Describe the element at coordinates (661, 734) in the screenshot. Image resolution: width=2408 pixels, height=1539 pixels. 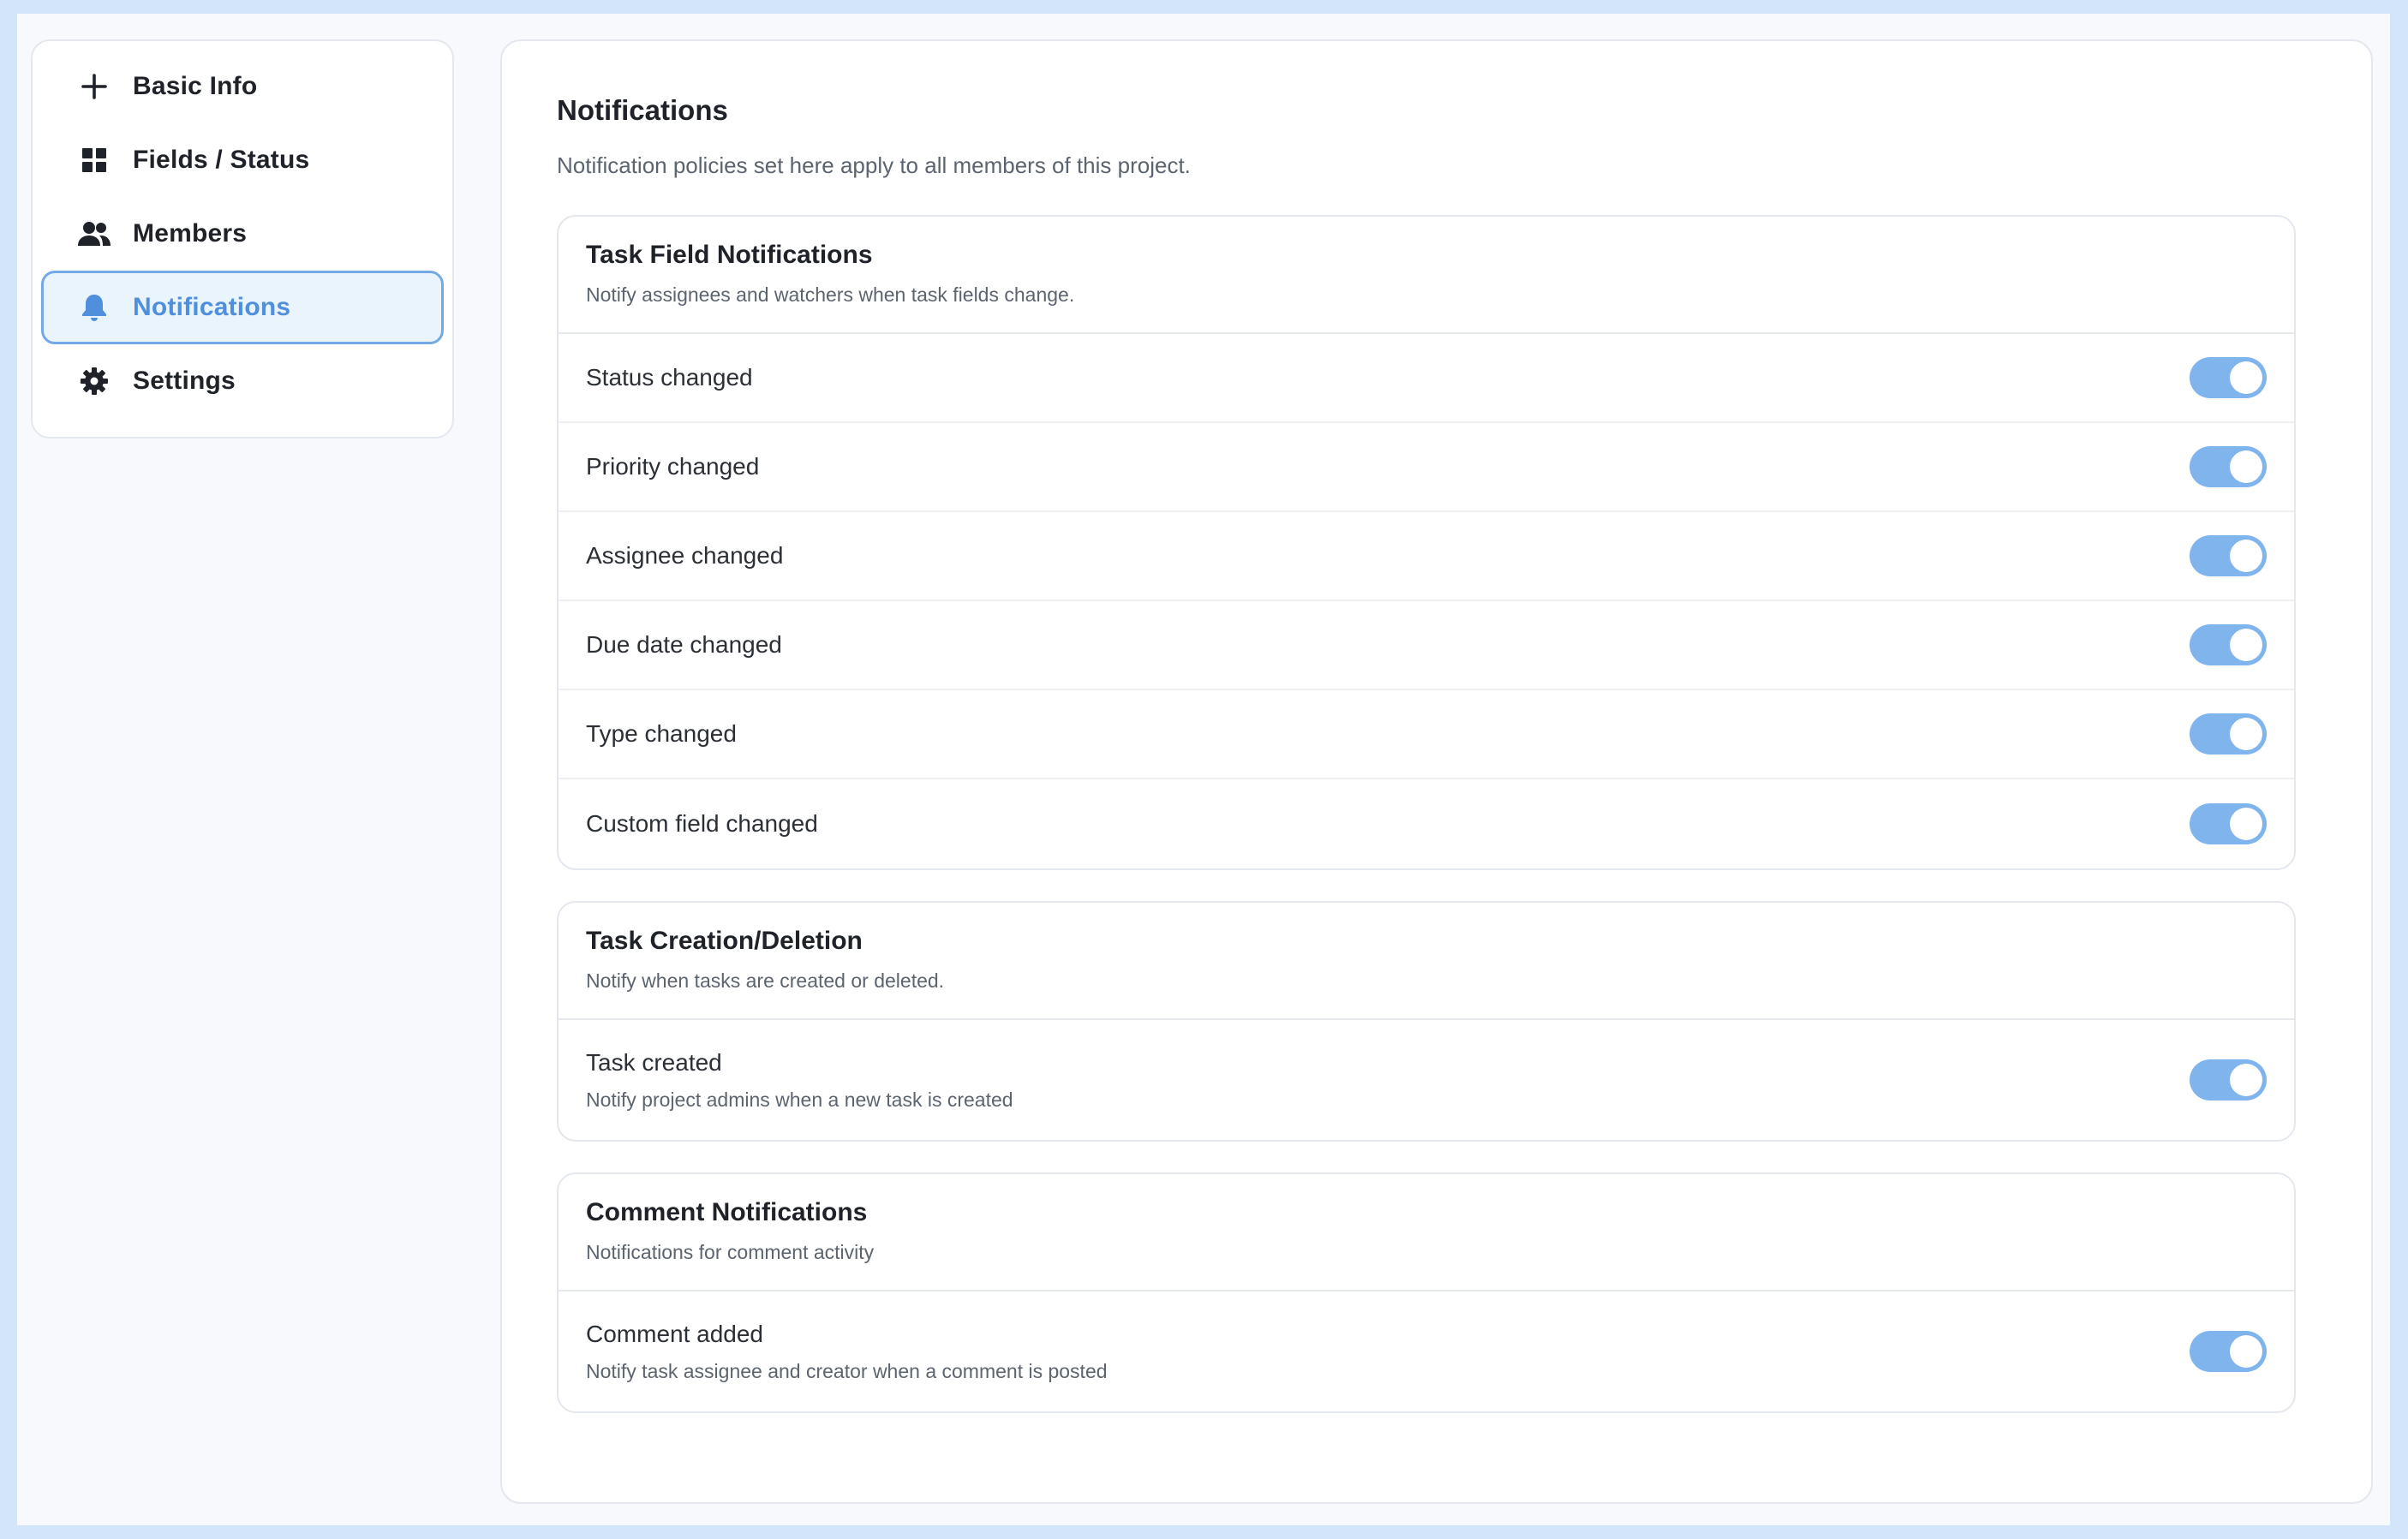
I see `setting-label: Type changed` at that location.